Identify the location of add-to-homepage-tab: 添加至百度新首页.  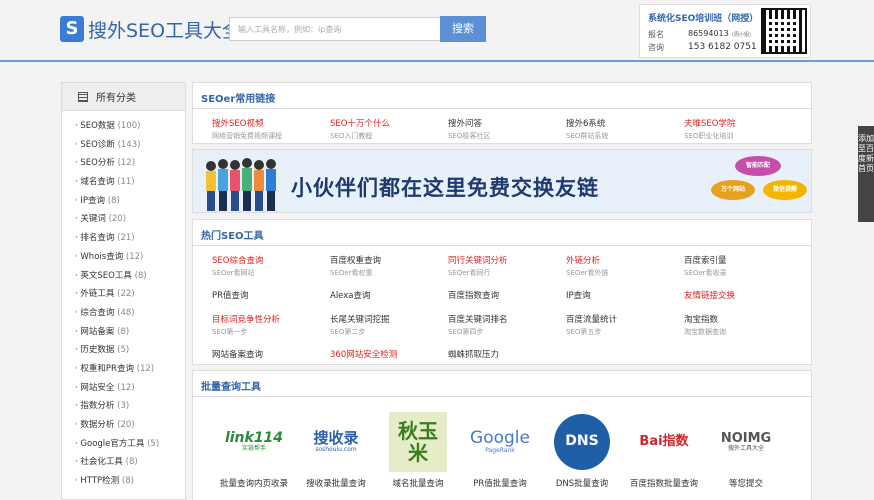
(866, 174).